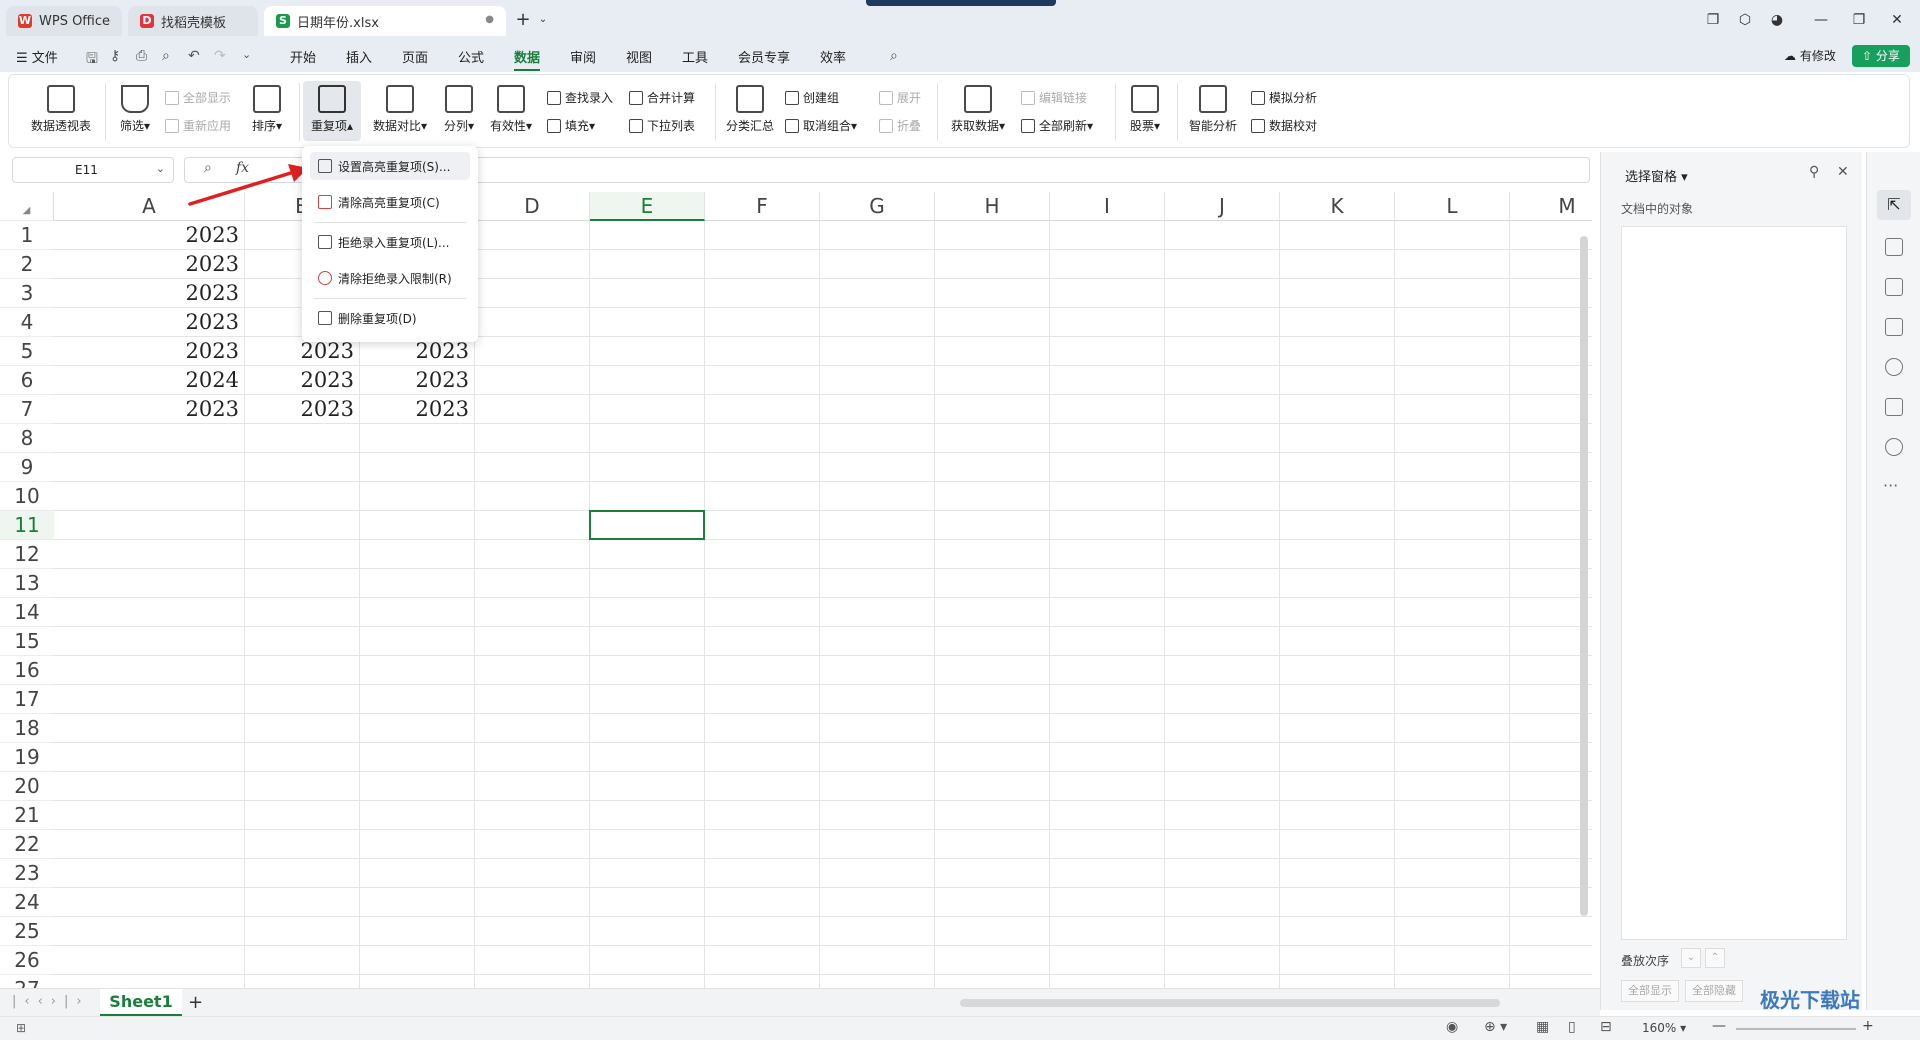 The width and height of the screenshot is (1920, 1040). I want to click on get-data-button: 获取数据▾, so click(978, 109).